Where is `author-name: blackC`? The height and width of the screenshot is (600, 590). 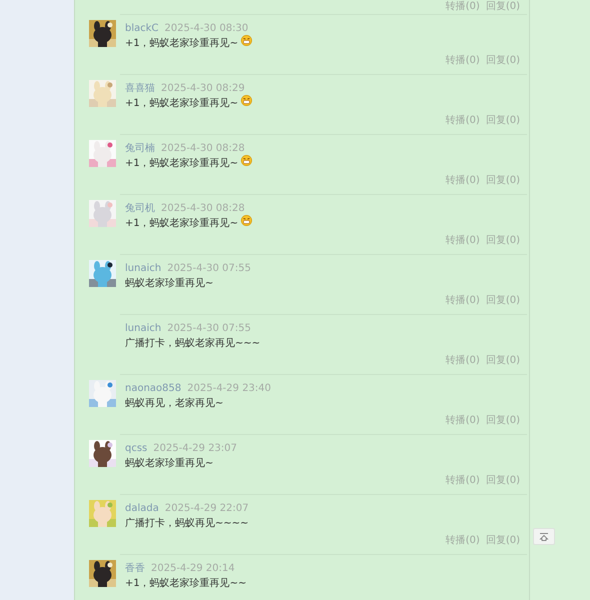 author-name: blackC is located at coordinates (142, 28).